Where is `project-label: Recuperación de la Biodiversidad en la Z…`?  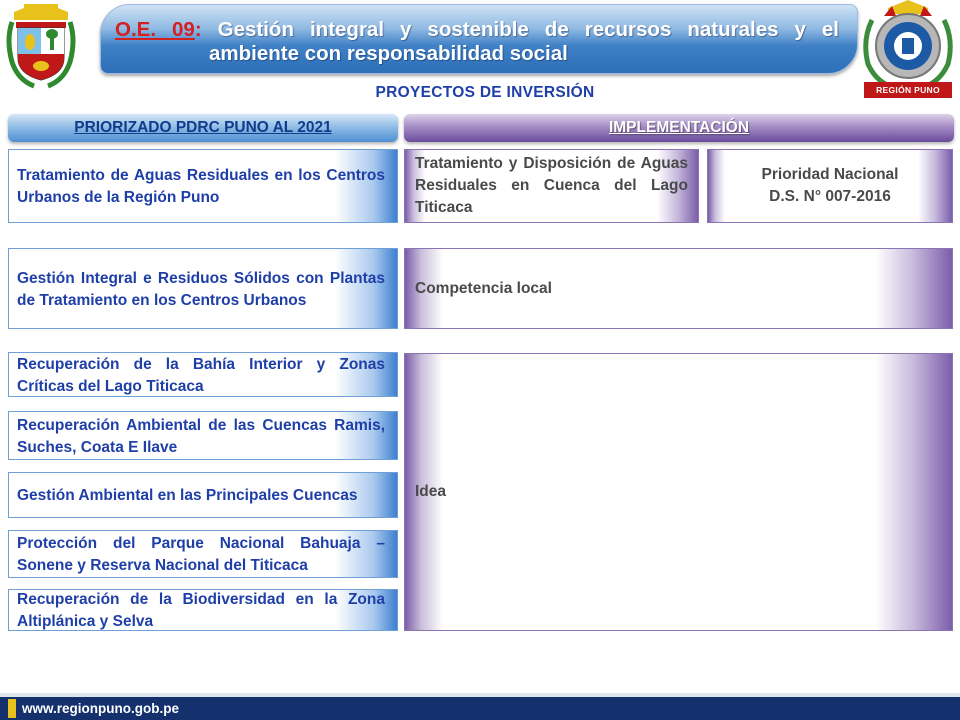
project-label: Recuperación de la Biodiversidad en la Z… is located at coordinates (201, 610).